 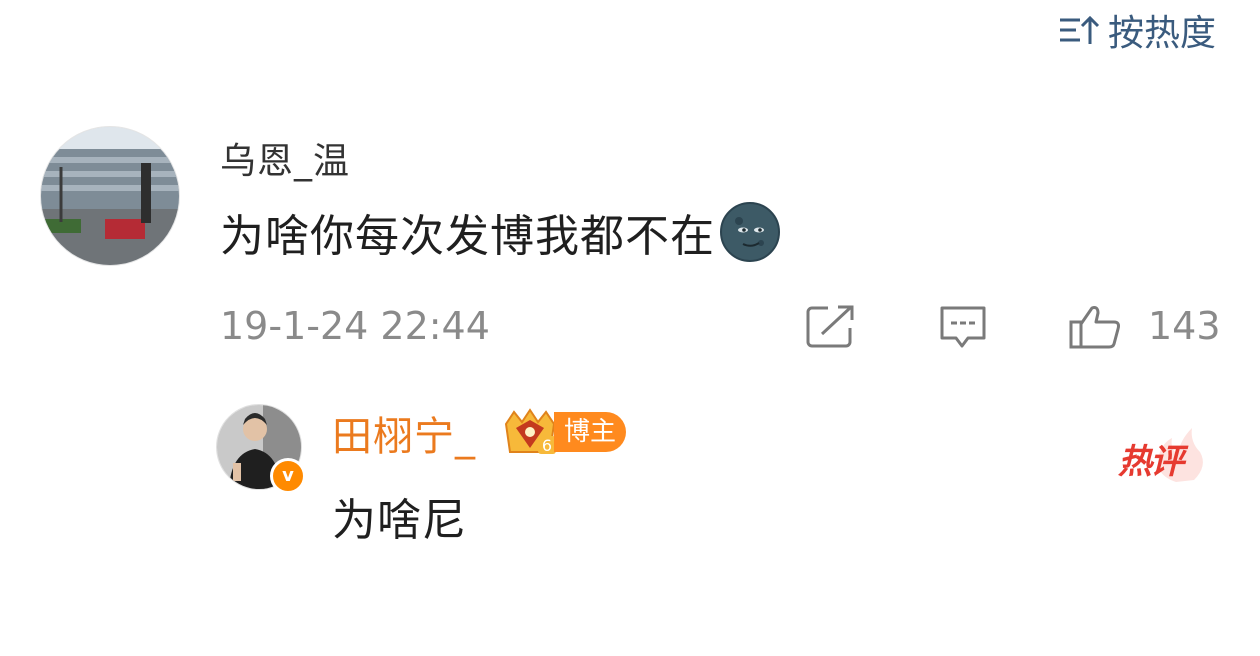 I want to click on building-street-avatar, so click(x=110, y=196).